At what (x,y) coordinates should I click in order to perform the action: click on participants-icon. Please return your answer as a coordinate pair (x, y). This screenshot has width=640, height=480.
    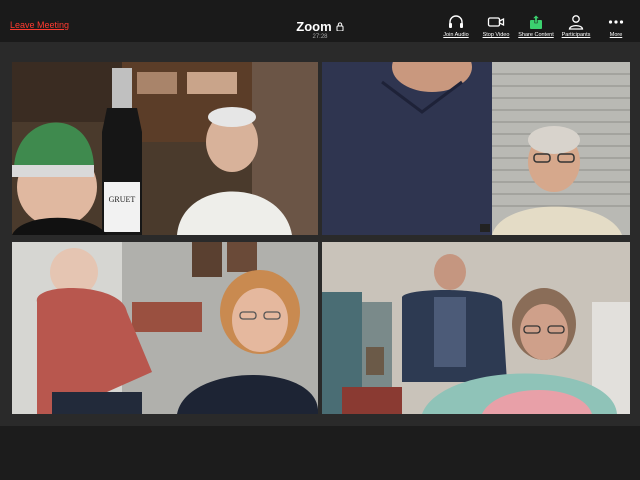
    Looking at the image, I should click on (576, 22).